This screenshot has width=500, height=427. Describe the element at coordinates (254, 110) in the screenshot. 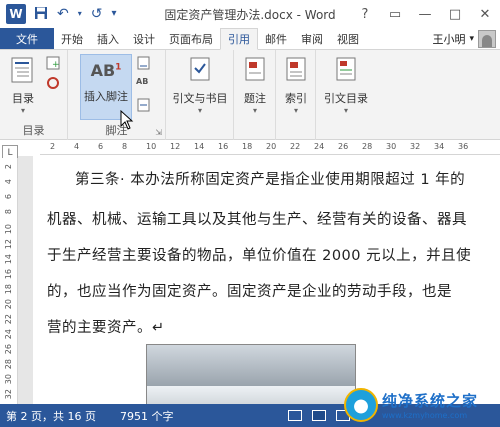

I see `caption-caret-icon: ▾` at that location.